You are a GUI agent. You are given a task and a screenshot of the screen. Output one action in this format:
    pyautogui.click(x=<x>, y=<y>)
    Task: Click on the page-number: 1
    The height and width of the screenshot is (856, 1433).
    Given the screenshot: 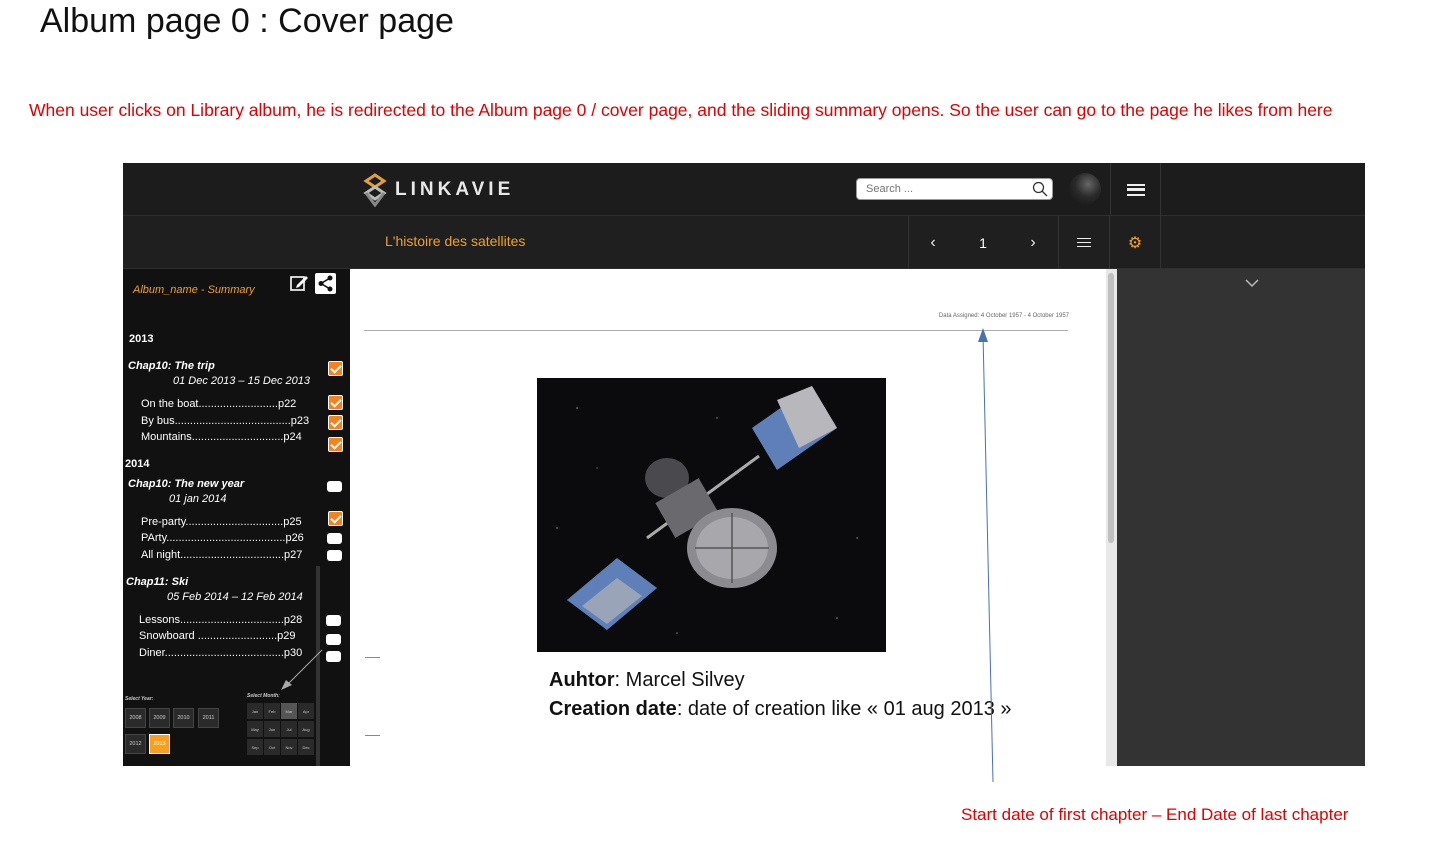 What is the action you would take?
    pyautogui.click(x=983, y=242)
    